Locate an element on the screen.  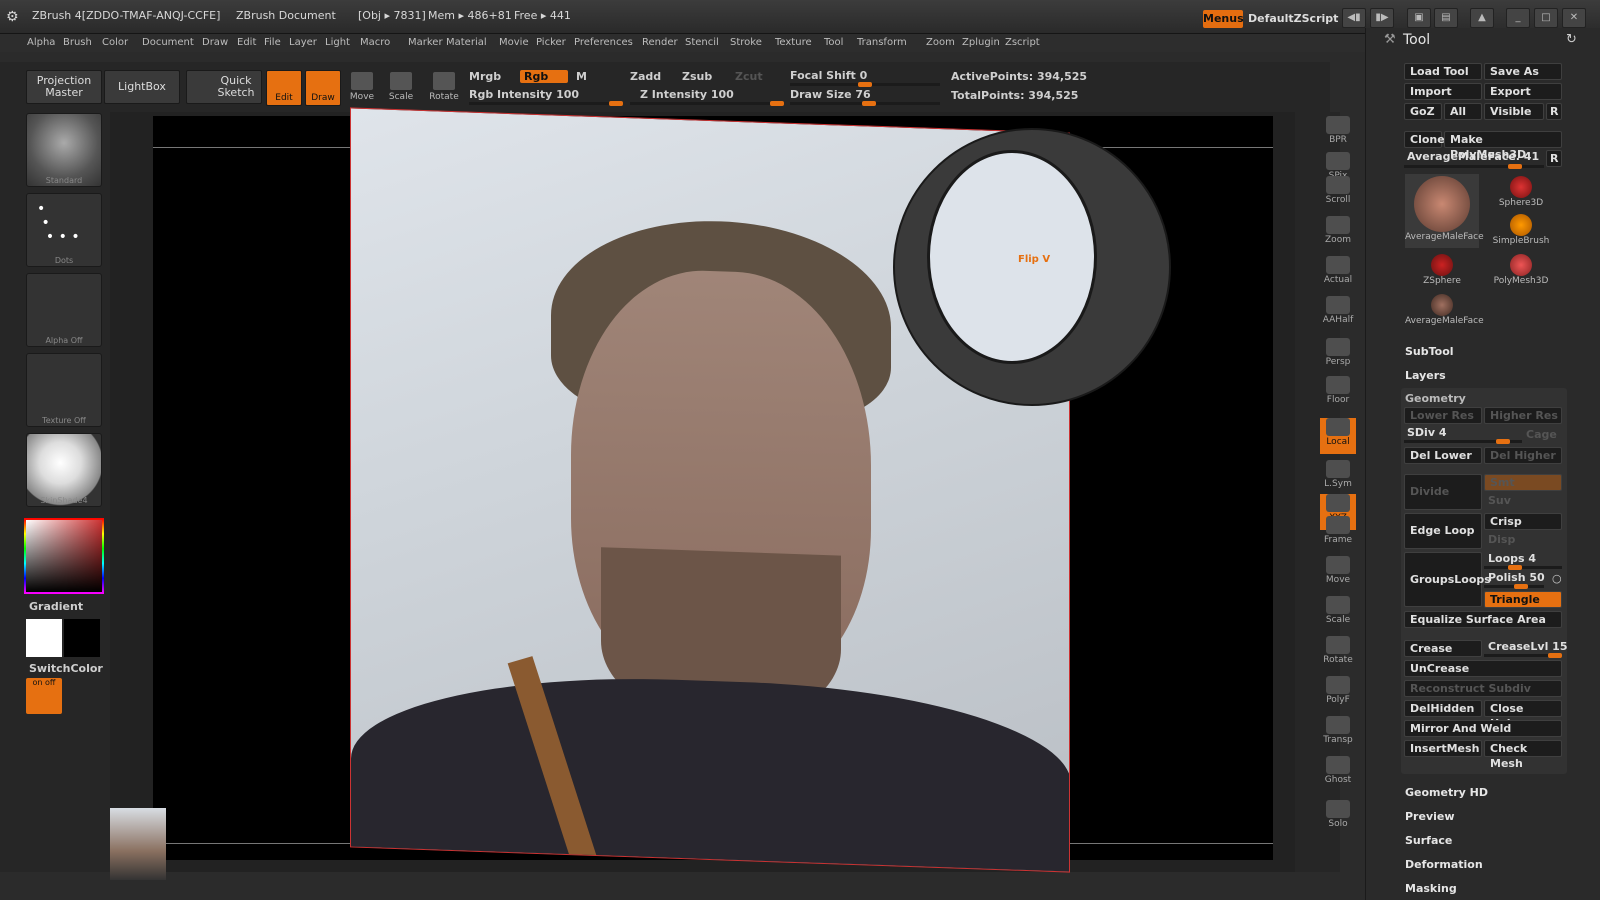
creaselvl-track is located at coordinates (1523, 655).